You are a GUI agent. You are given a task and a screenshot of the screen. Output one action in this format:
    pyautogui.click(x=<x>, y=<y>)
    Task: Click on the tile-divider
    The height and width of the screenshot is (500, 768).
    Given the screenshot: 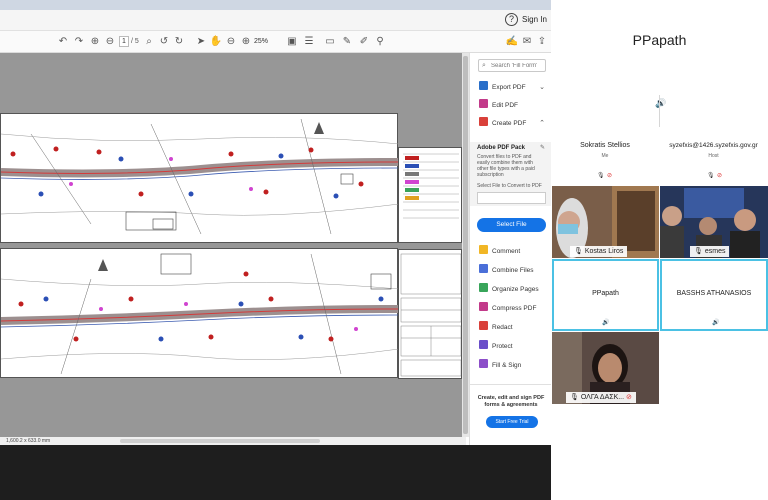 What is the action you would take?
    pyautogui.click(x=659, y=111)
    